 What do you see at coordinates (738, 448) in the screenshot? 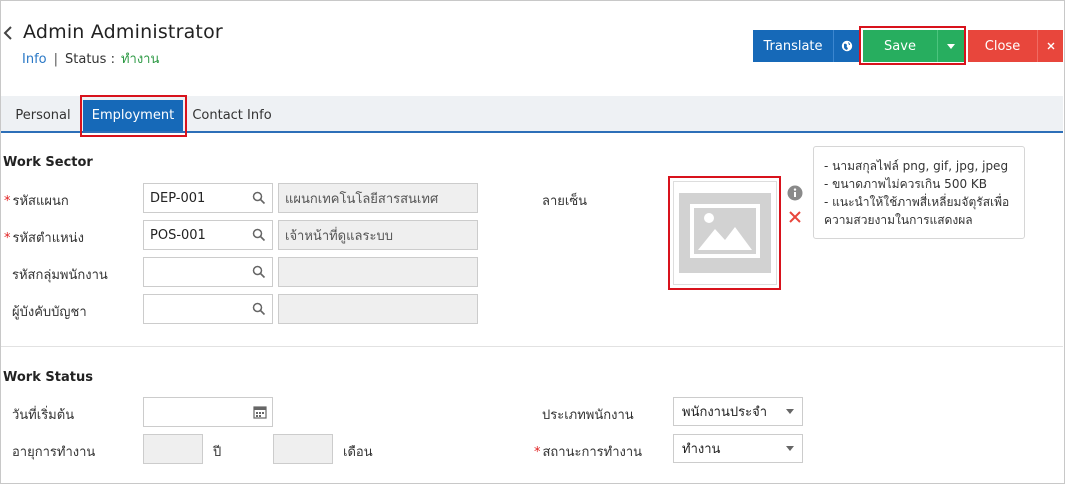
I see `work-status-select: ทำงาน` at bounding box center [738, 448].